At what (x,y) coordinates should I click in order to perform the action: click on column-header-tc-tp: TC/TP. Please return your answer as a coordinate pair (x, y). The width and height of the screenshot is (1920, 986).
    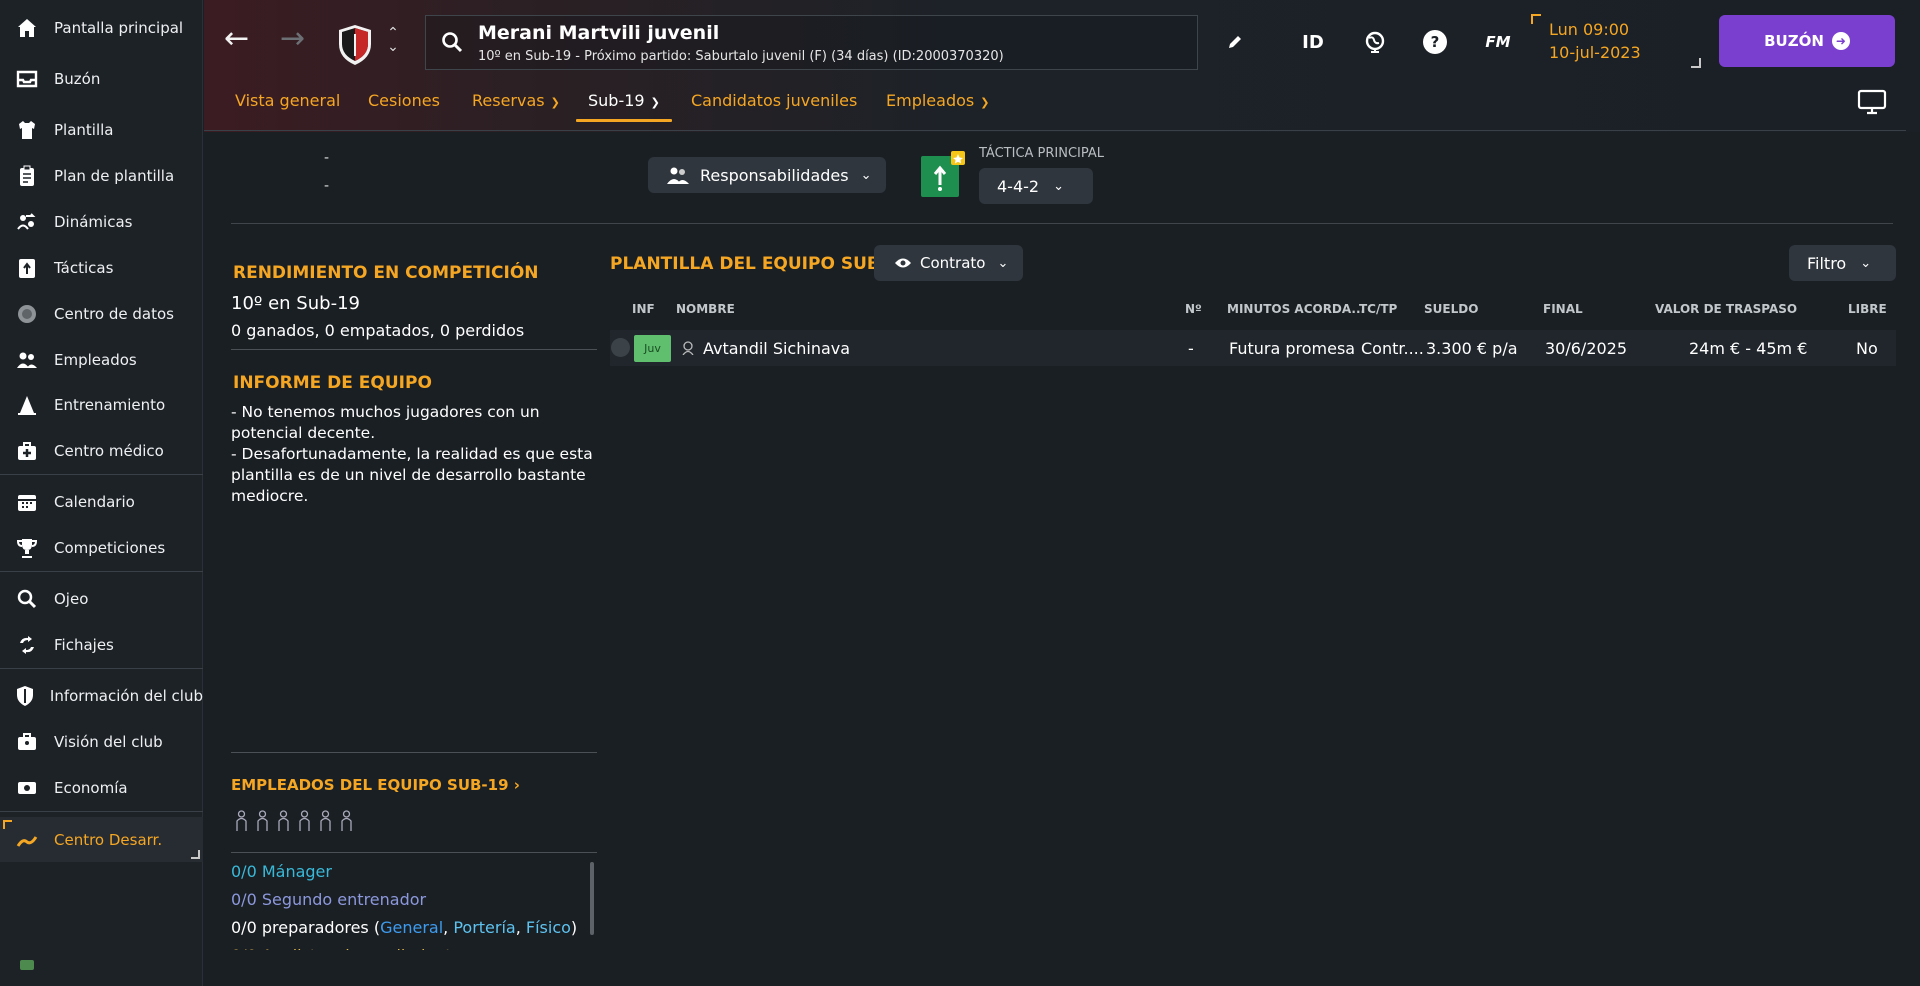
    Looking at the image, I should click on (1378, 309).